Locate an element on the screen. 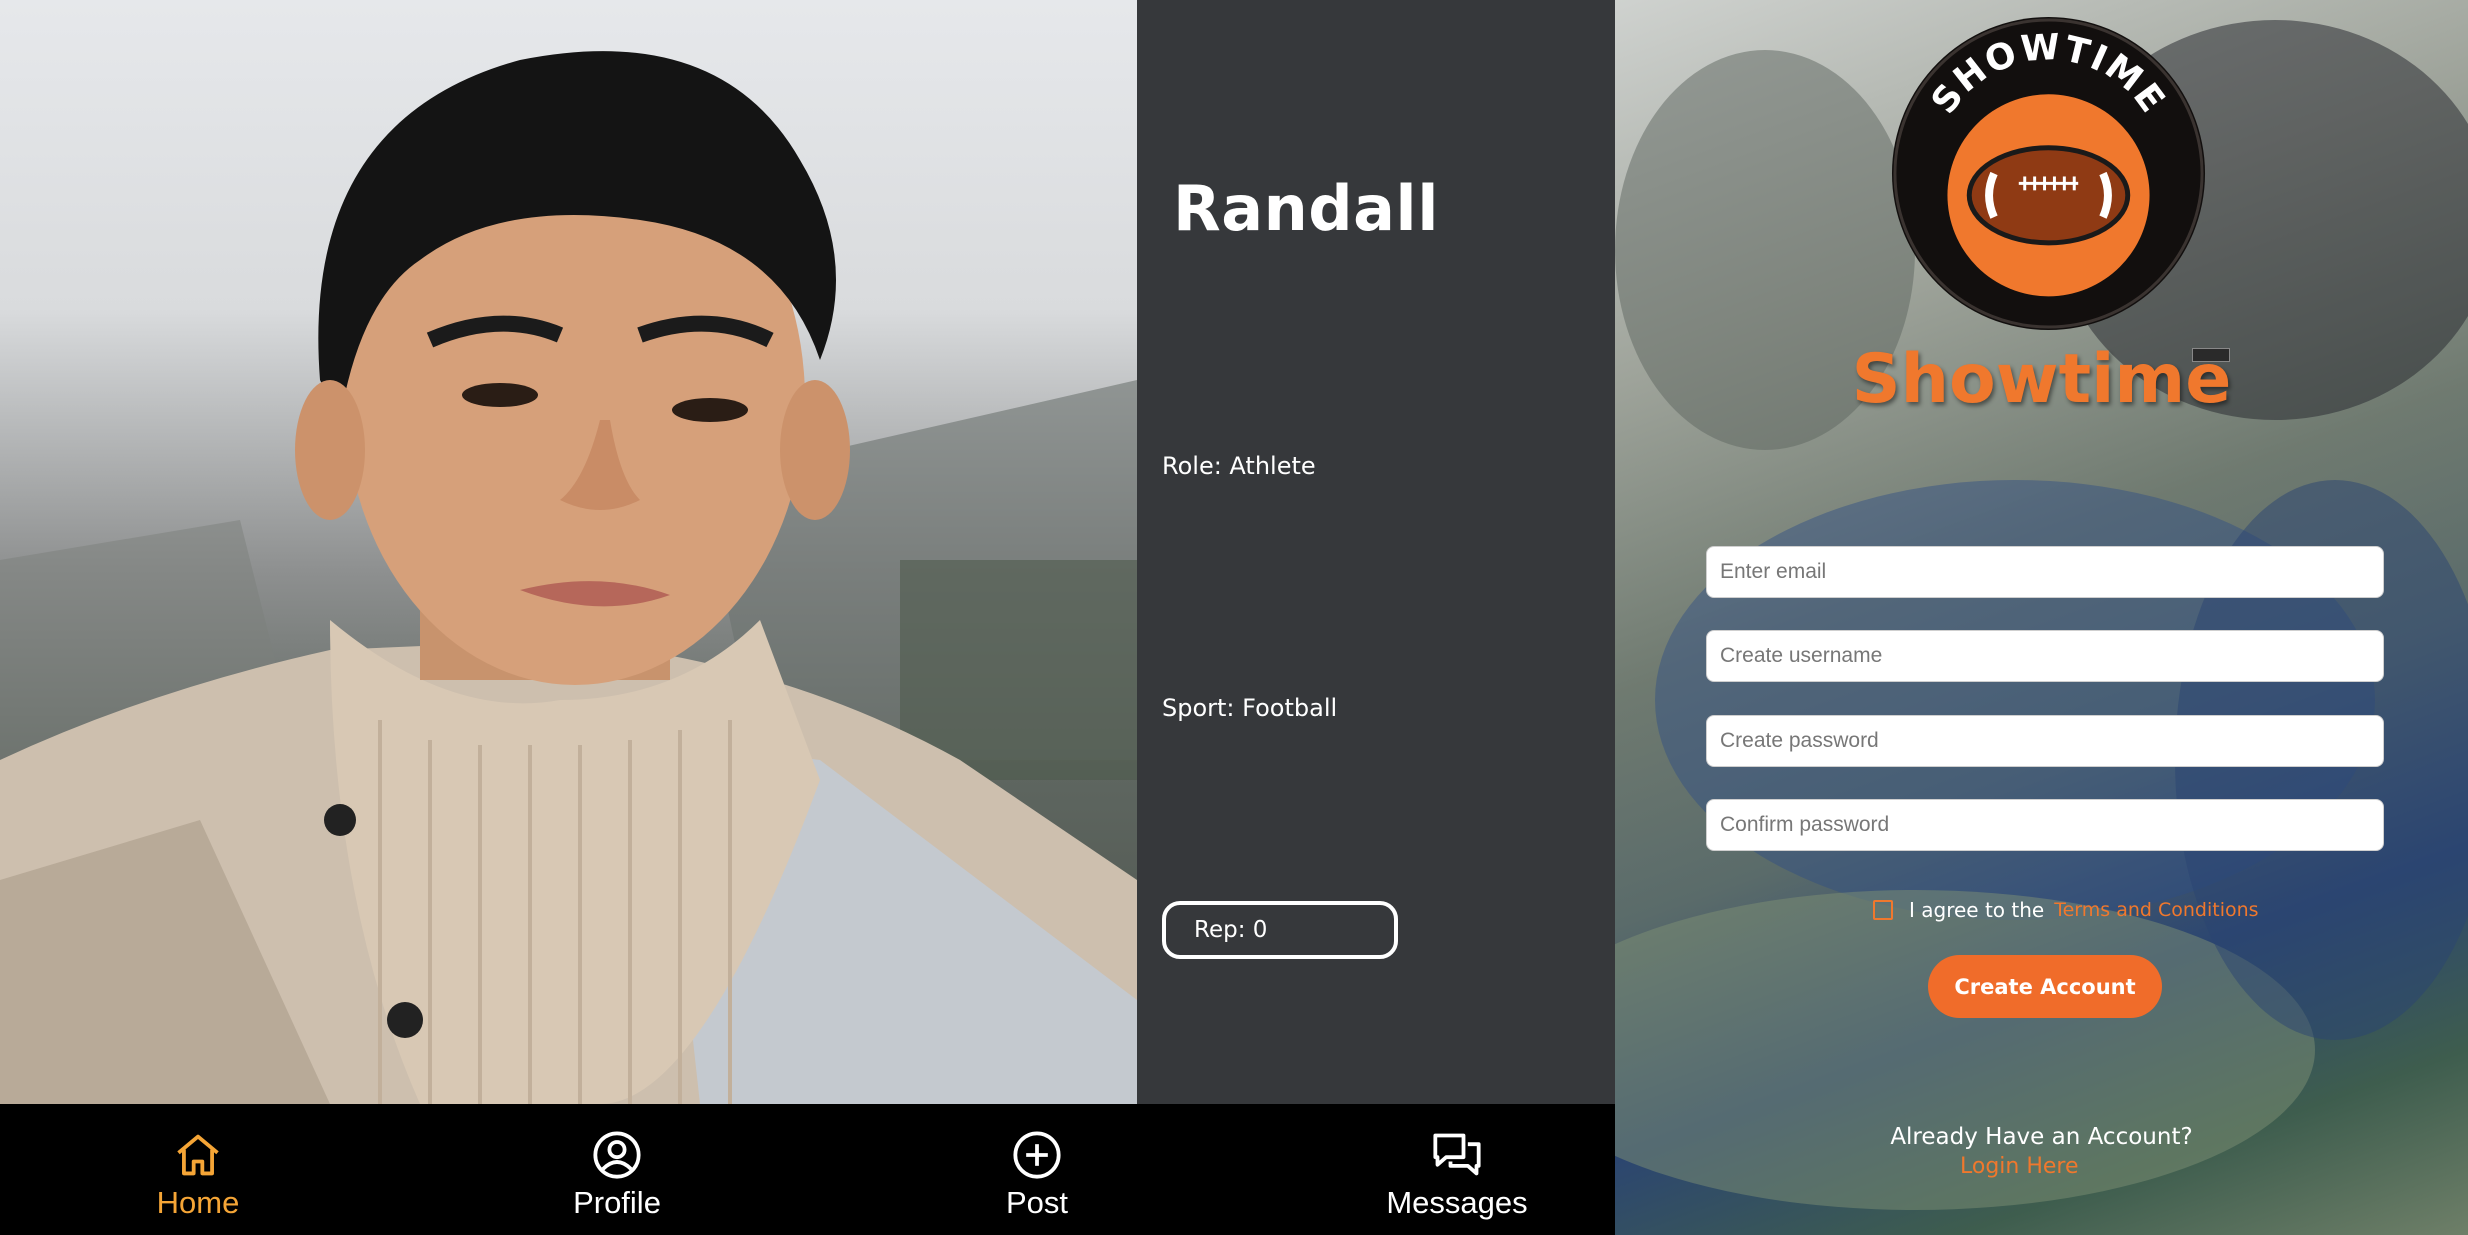 The image size is (2468, 1235). bottom-nav: Home Profile Post Messages is located at coordinates (807, 1169).